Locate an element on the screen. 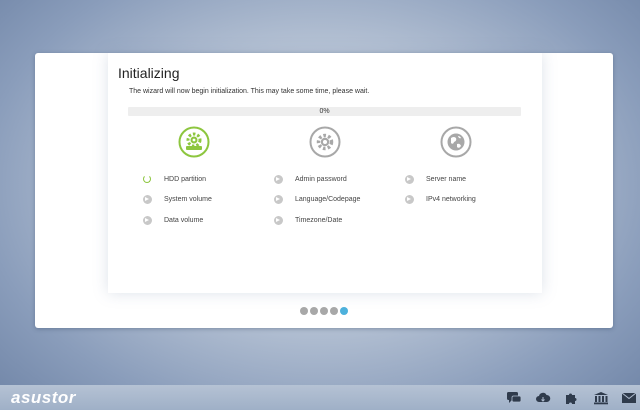 The height and width of the screenshot is (410, 640). chat-icon is located at coordinates (514, 398).